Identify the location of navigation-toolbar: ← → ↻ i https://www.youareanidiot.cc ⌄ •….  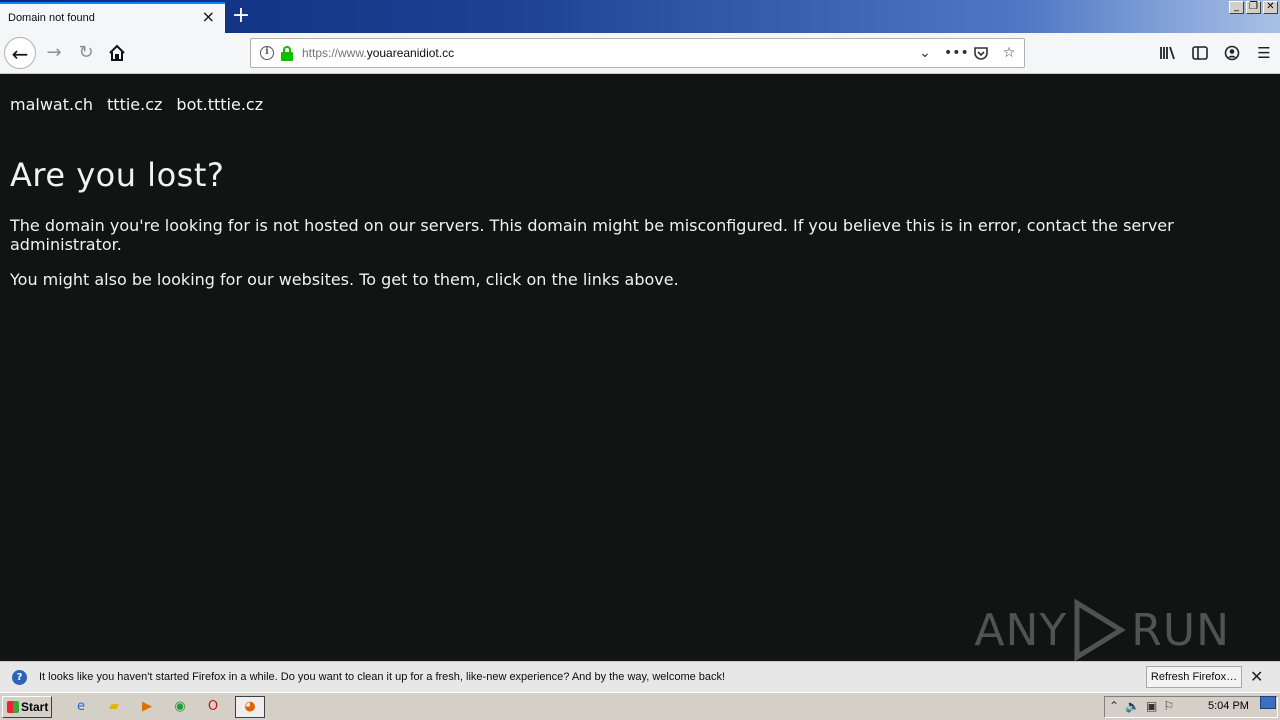
(640, 53).